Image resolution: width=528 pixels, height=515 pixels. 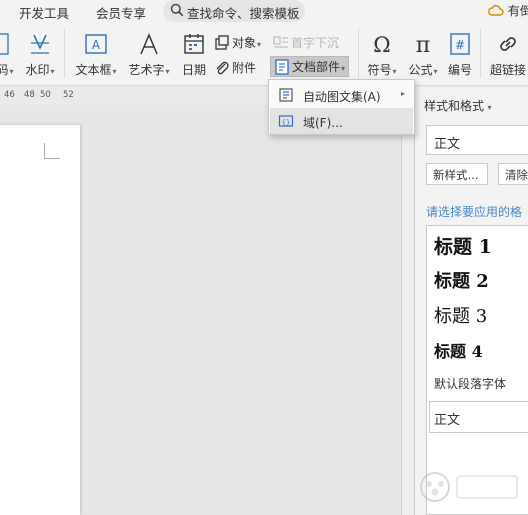 What do you see at coordinates (244, 68) in the screenshot?
I see `attachment-label: 附件` at bounding box center [244, 68].